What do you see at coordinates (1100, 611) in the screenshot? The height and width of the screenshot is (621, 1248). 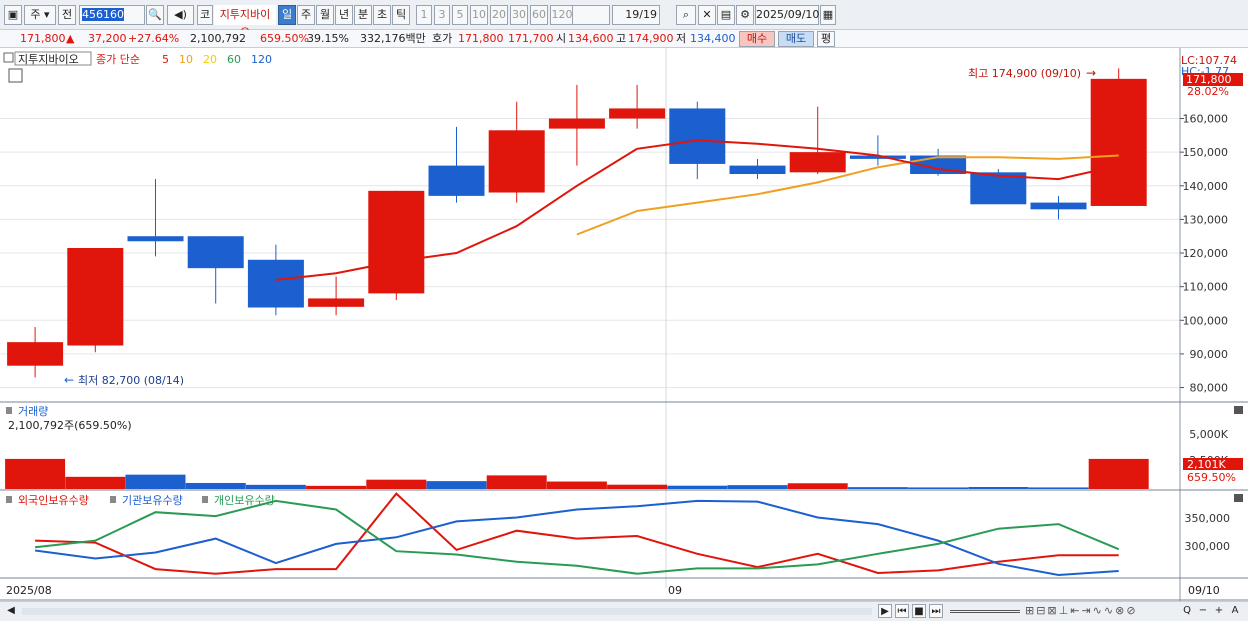 I see `drawing-tools: ⊞⊟⊠⊥⇤⇥∿∿⊗⊘` at bounding box center [1100, 611].